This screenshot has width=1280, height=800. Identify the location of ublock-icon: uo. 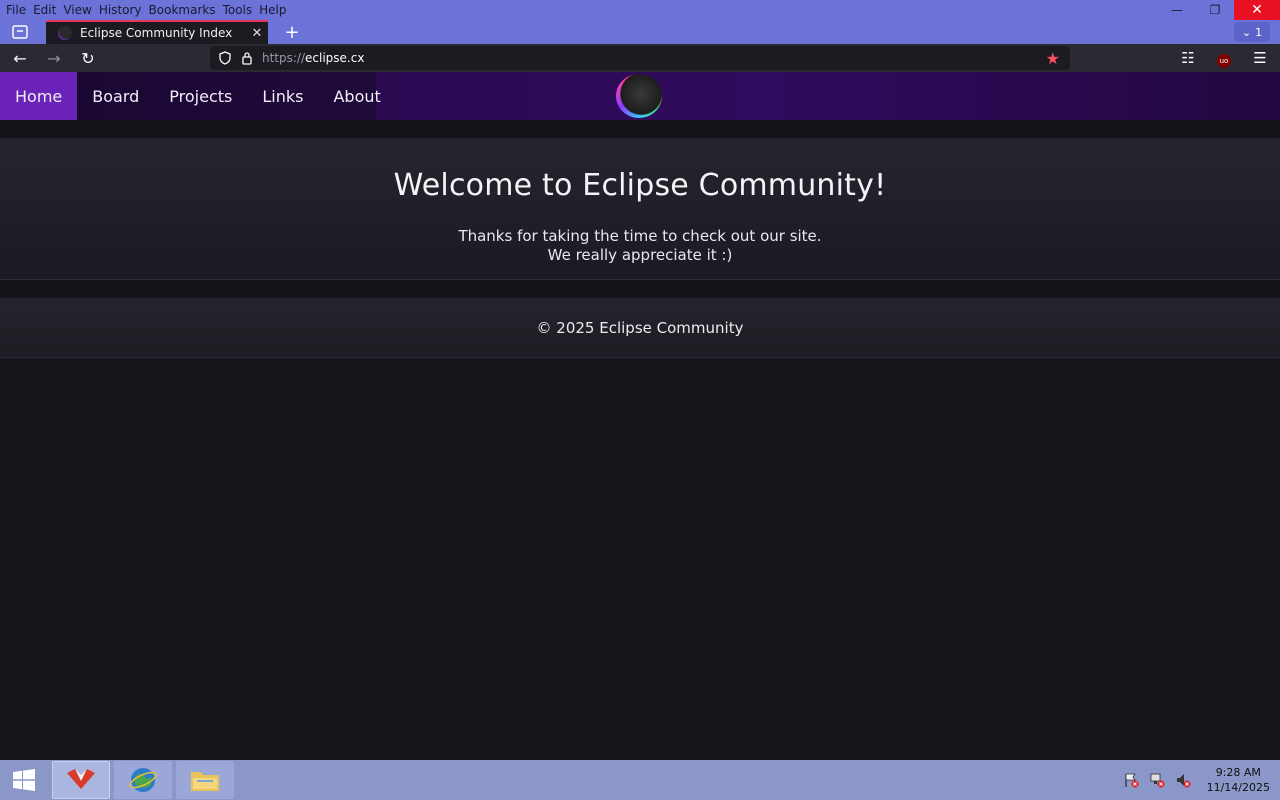
(1224, 60).